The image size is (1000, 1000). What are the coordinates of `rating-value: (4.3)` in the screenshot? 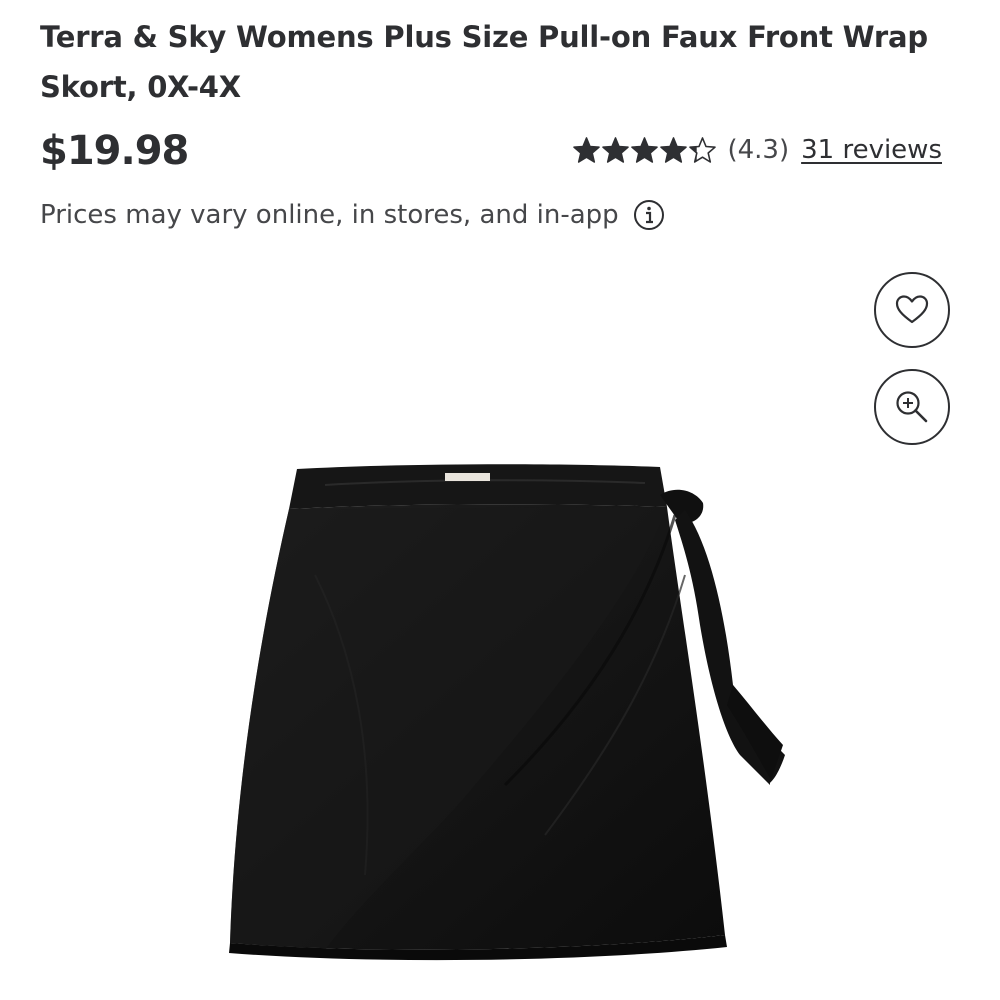 It's located at (758, 150).